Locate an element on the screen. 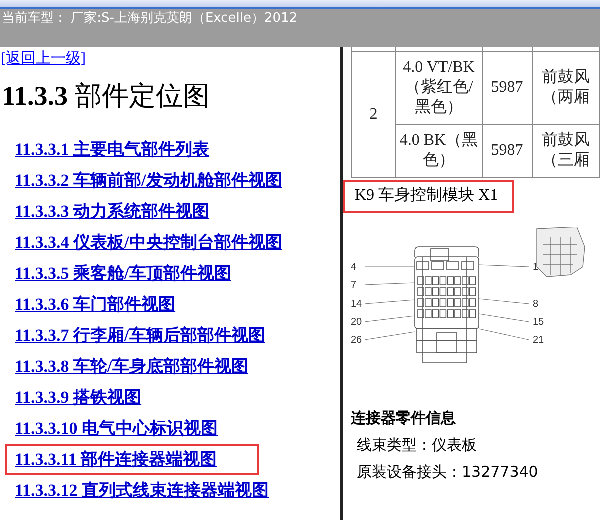  table-cell-text: 前鼓风（两厢 is located at coordinates (565, 88).